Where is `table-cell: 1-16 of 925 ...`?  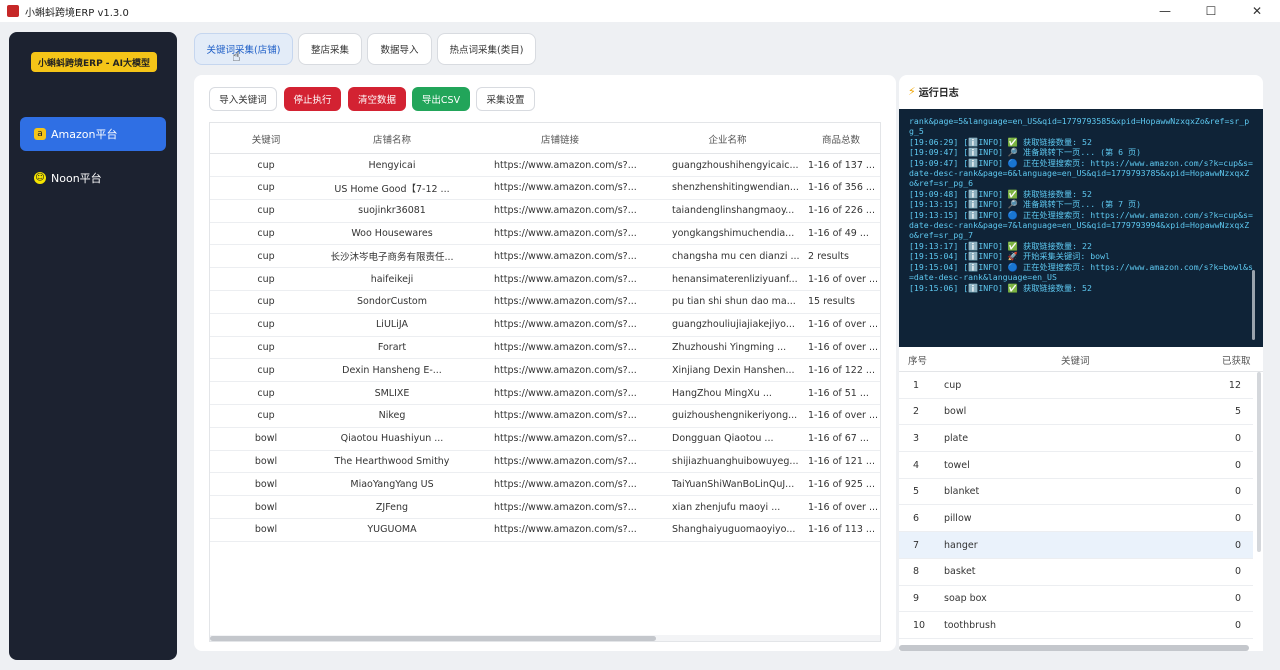 table-cell: 1-16 of 925 ... is located at coordinates (841, 484).